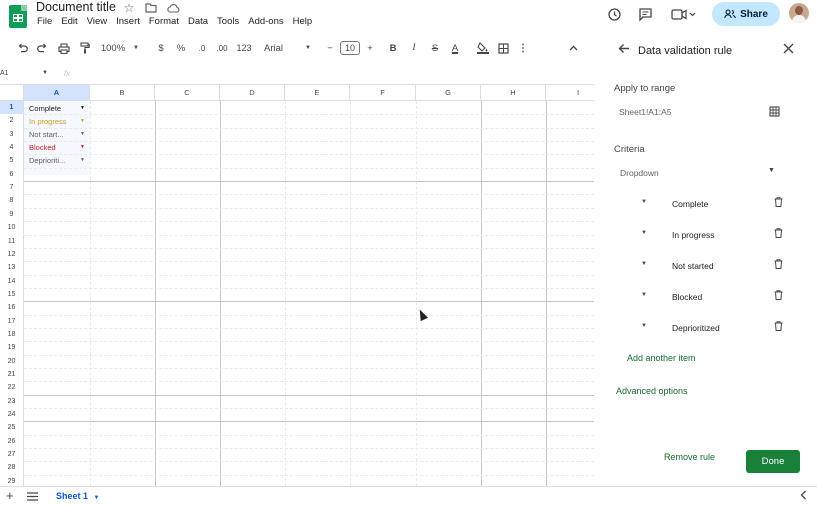 Image resolution: width=817 pixels, height=505 pixels. What do you see at coordinates (774, 113) in the screenshot?
I see `select-range-icon` at bounding box center [774, 113].